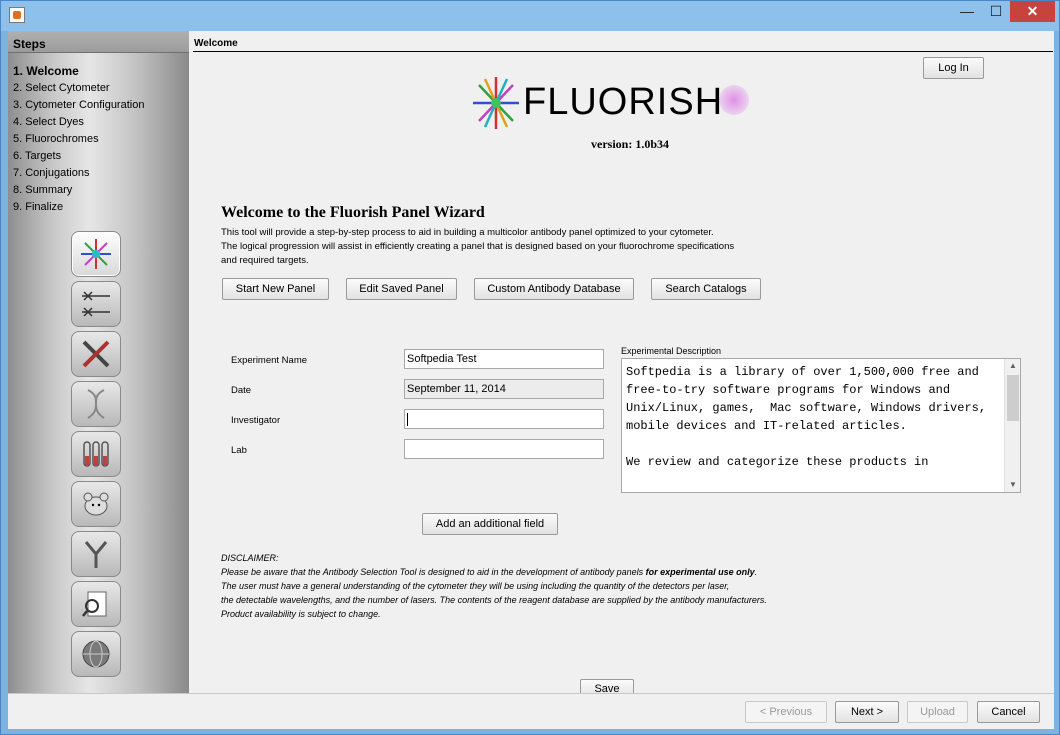 This screenshot has height=735, width=1060. Describe the element at coordinates (29, 44) in the screenshot. I see `steps-title: Steps` at that location.